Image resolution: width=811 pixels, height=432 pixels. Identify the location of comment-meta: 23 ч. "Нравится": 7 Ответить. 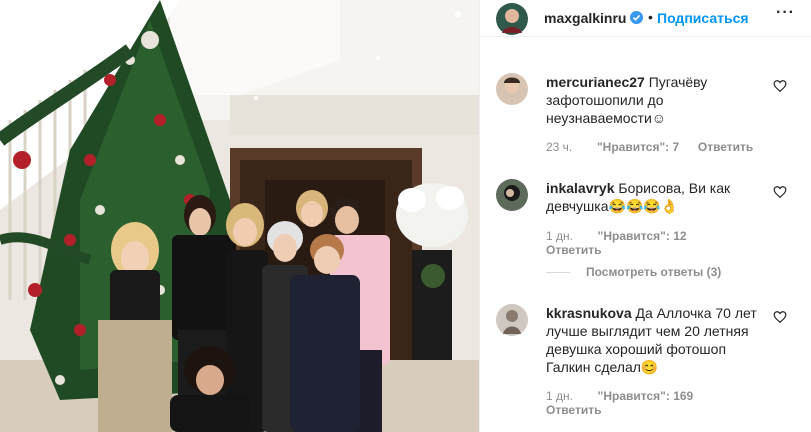
(649, 147).